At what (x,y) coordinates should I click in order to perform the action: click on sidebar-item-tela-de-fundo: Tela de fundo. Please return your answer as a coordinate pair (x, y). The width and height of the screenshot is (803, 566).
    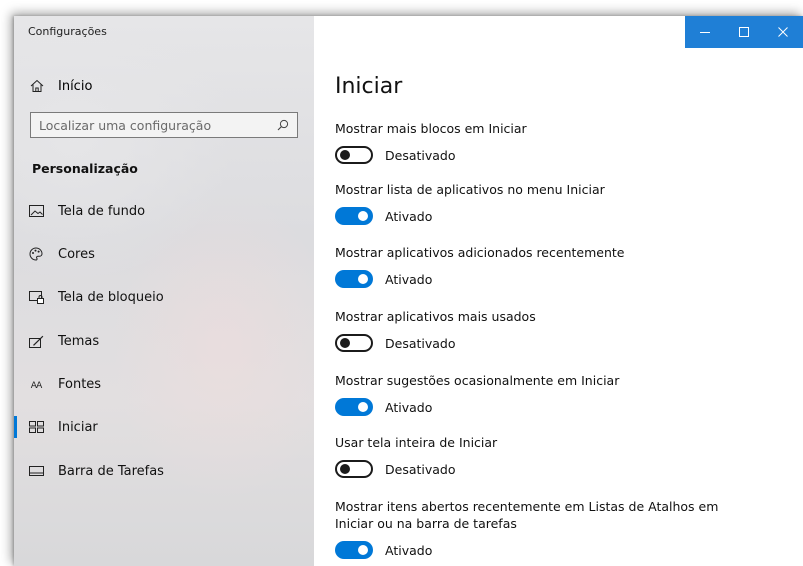
    Looking at the image, I should click on (164, 211).